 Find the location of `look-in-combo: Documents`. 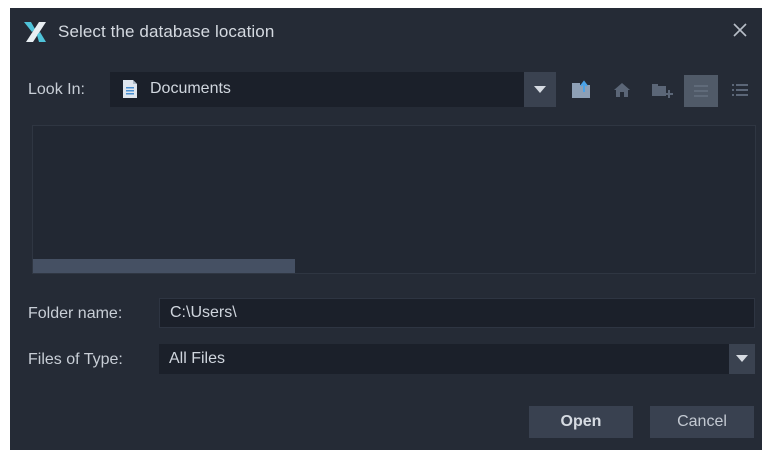

look-in-combo: Documents is located at coordinates (333, 89).